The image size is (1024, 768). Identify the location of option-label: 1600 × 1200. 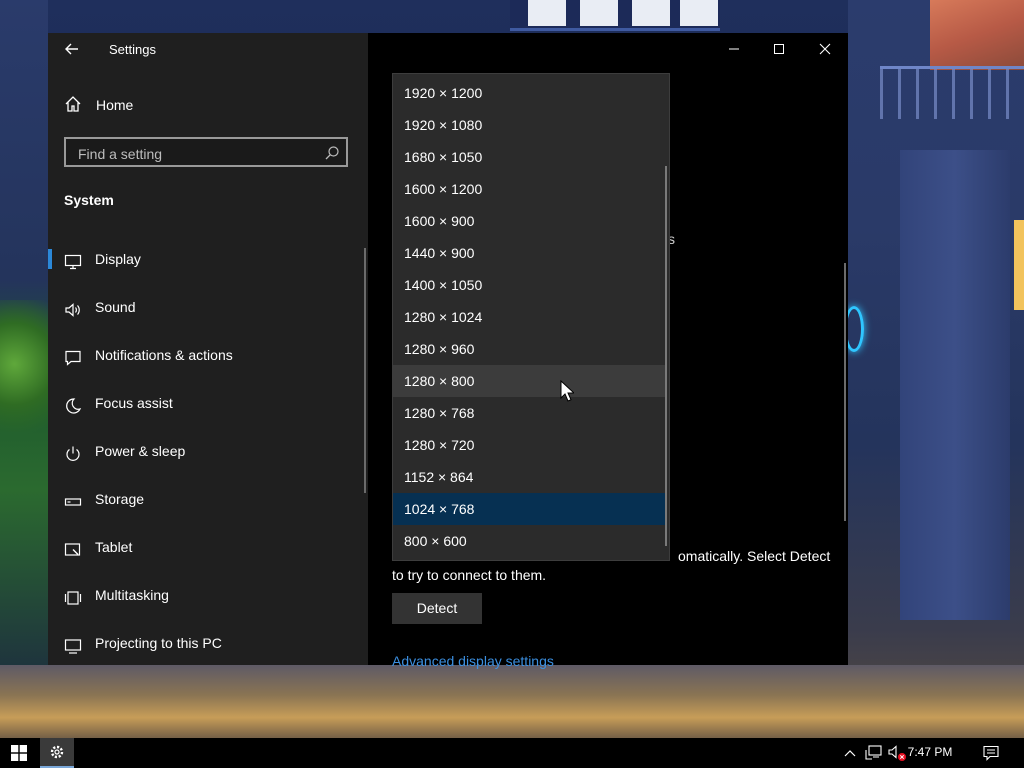
(443, 189).